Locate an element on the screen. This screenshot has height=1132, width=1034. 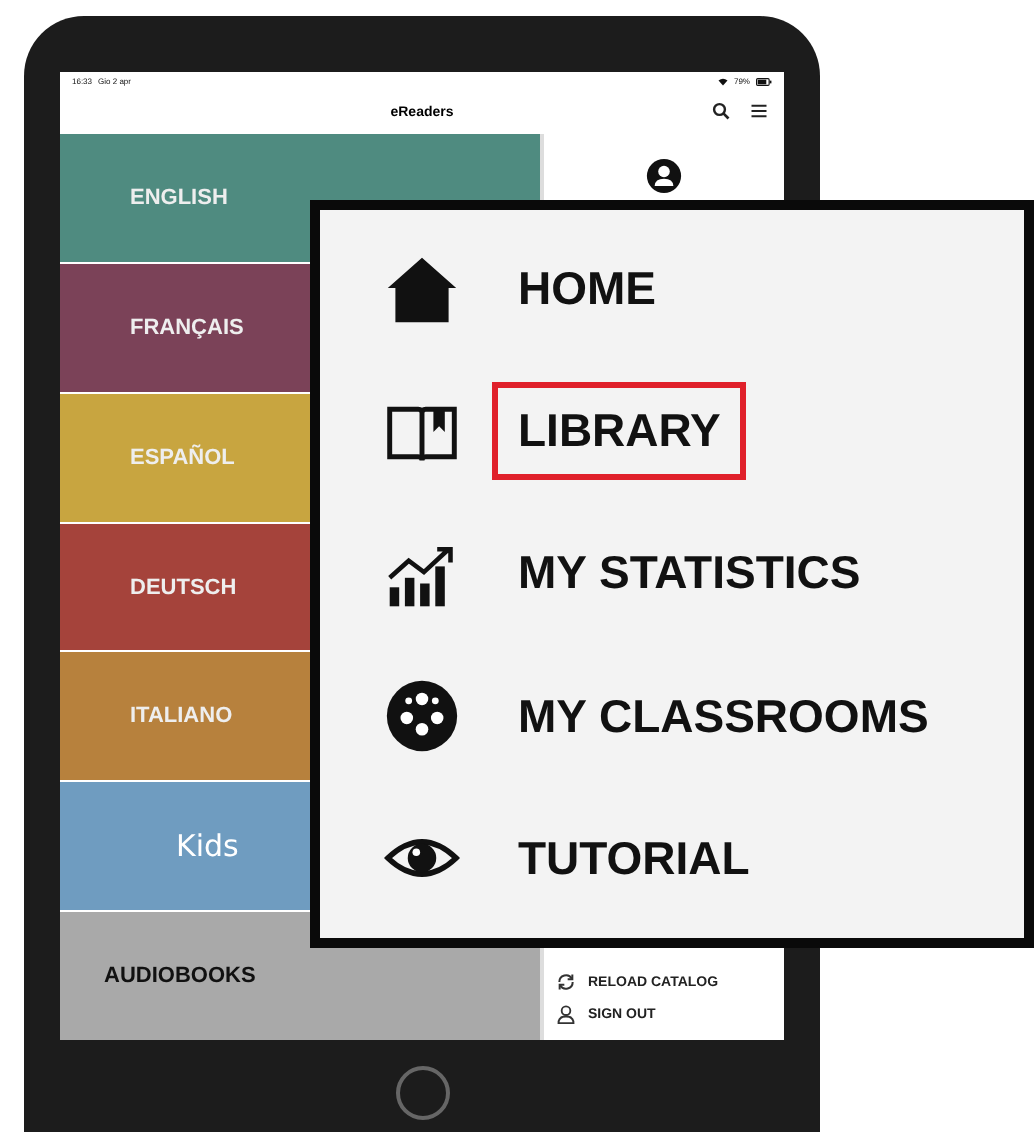
user-icon is located at coordinates (566, 1014).